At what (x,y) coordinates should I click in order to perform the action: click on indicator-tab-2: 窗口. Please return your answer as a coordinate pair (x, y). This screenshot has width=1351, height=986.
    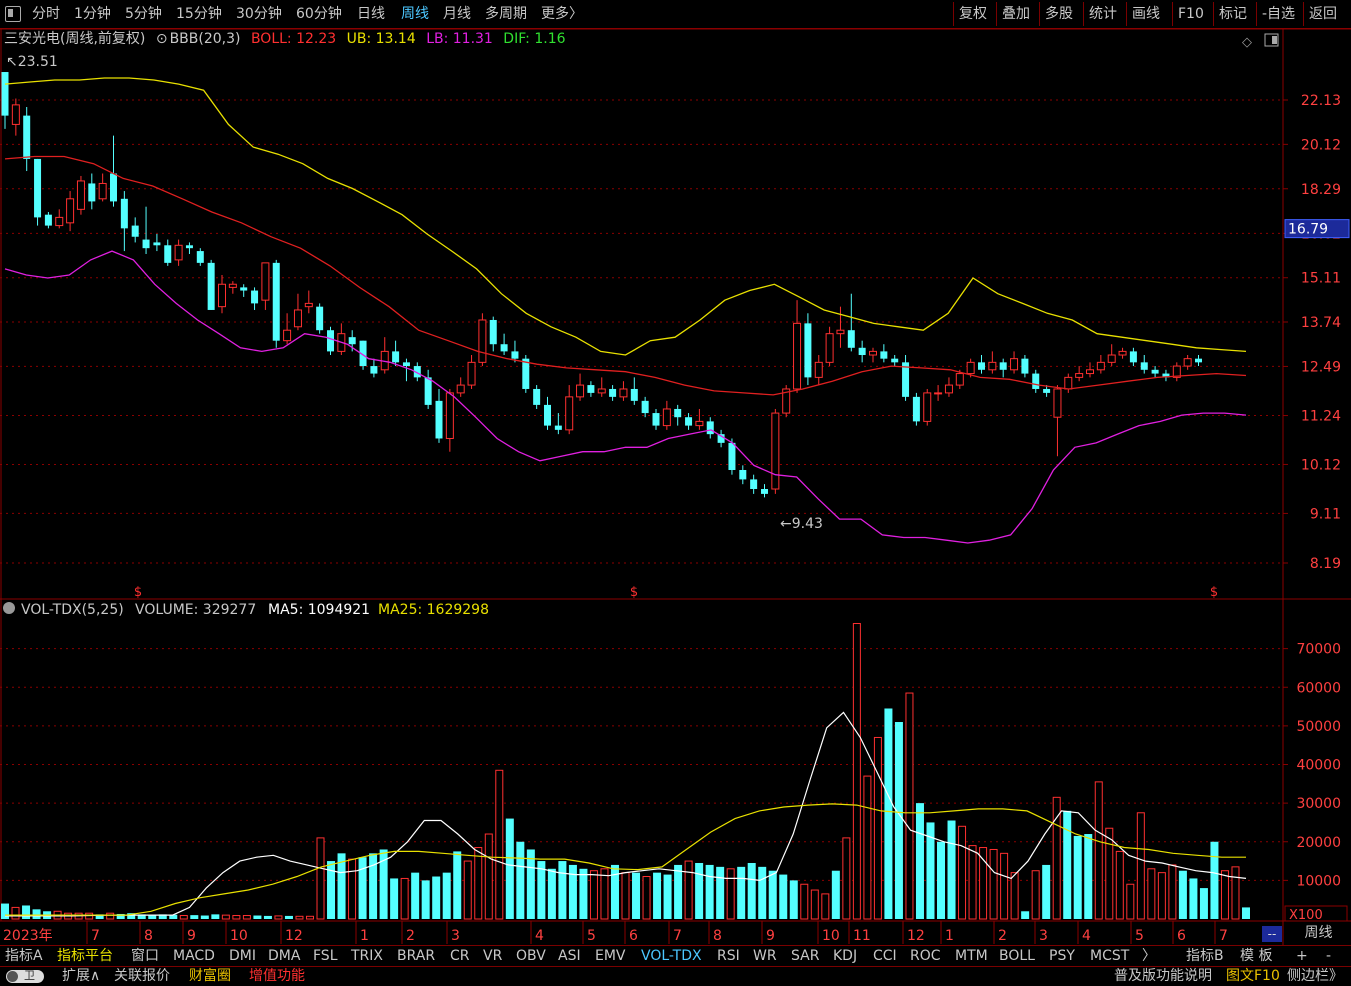
    Looking at the image, I should click on (145, 956).